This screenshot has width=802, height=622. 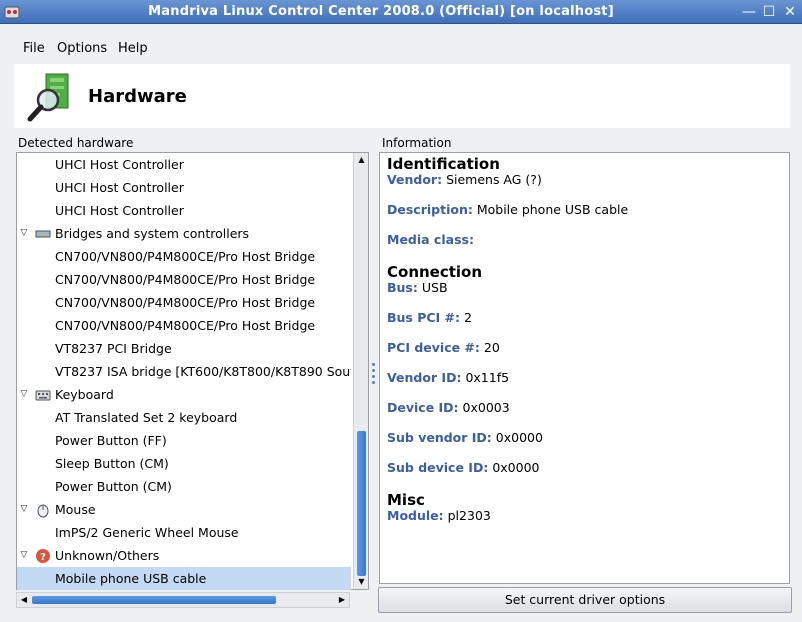 I want to click on info-field-key: Bus:, so click(x=402, y=287).